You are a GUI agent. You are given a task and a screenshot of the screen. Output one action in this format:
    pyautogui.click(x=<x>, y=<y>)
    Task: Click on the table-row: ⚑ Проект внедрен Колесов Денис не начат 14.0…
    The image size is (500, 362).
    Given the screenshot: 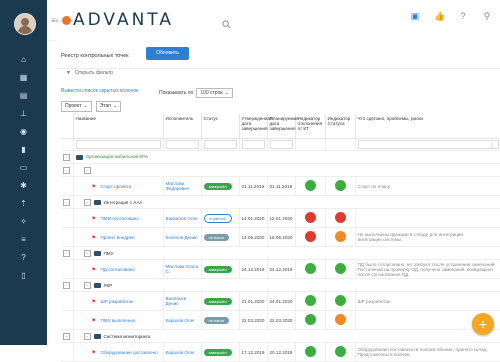 What is the action you would take?
    pyautogui.click(x=280, y=237)
    